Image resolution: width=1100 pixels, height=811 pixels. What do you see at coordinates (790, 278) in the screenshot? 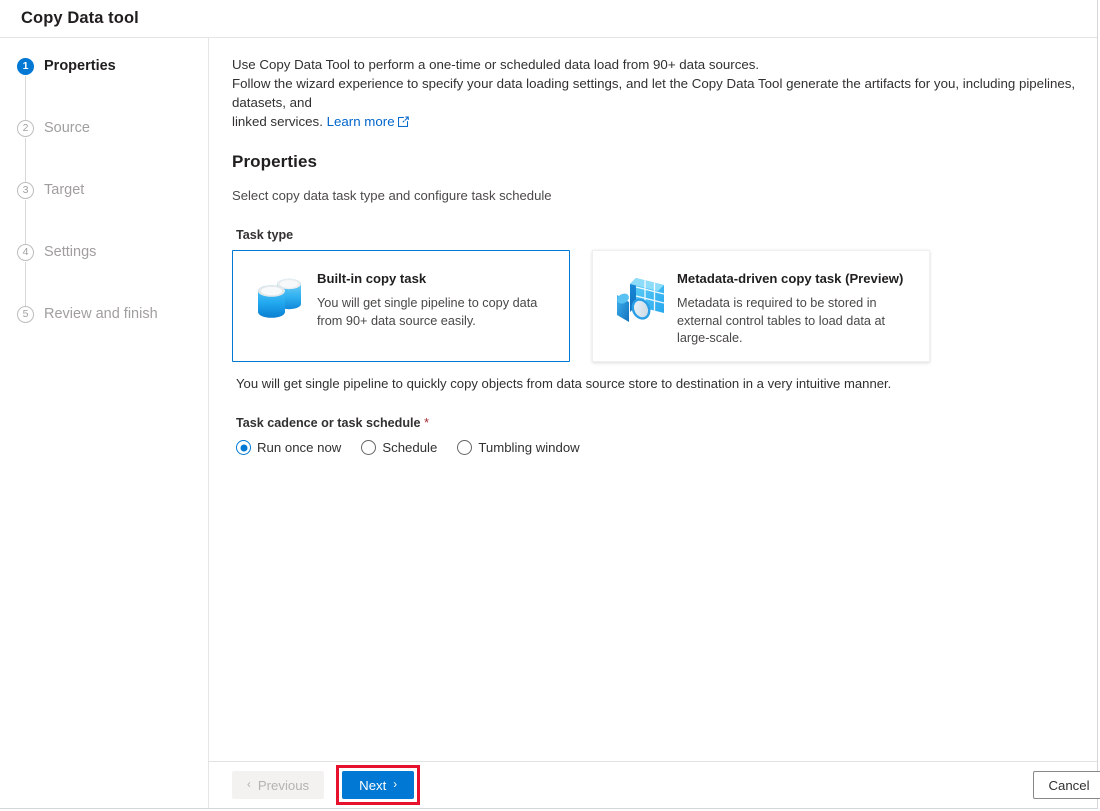
I see `card-title: Metadata-driven copy task (Preview)` at bounding box center [790, 278].